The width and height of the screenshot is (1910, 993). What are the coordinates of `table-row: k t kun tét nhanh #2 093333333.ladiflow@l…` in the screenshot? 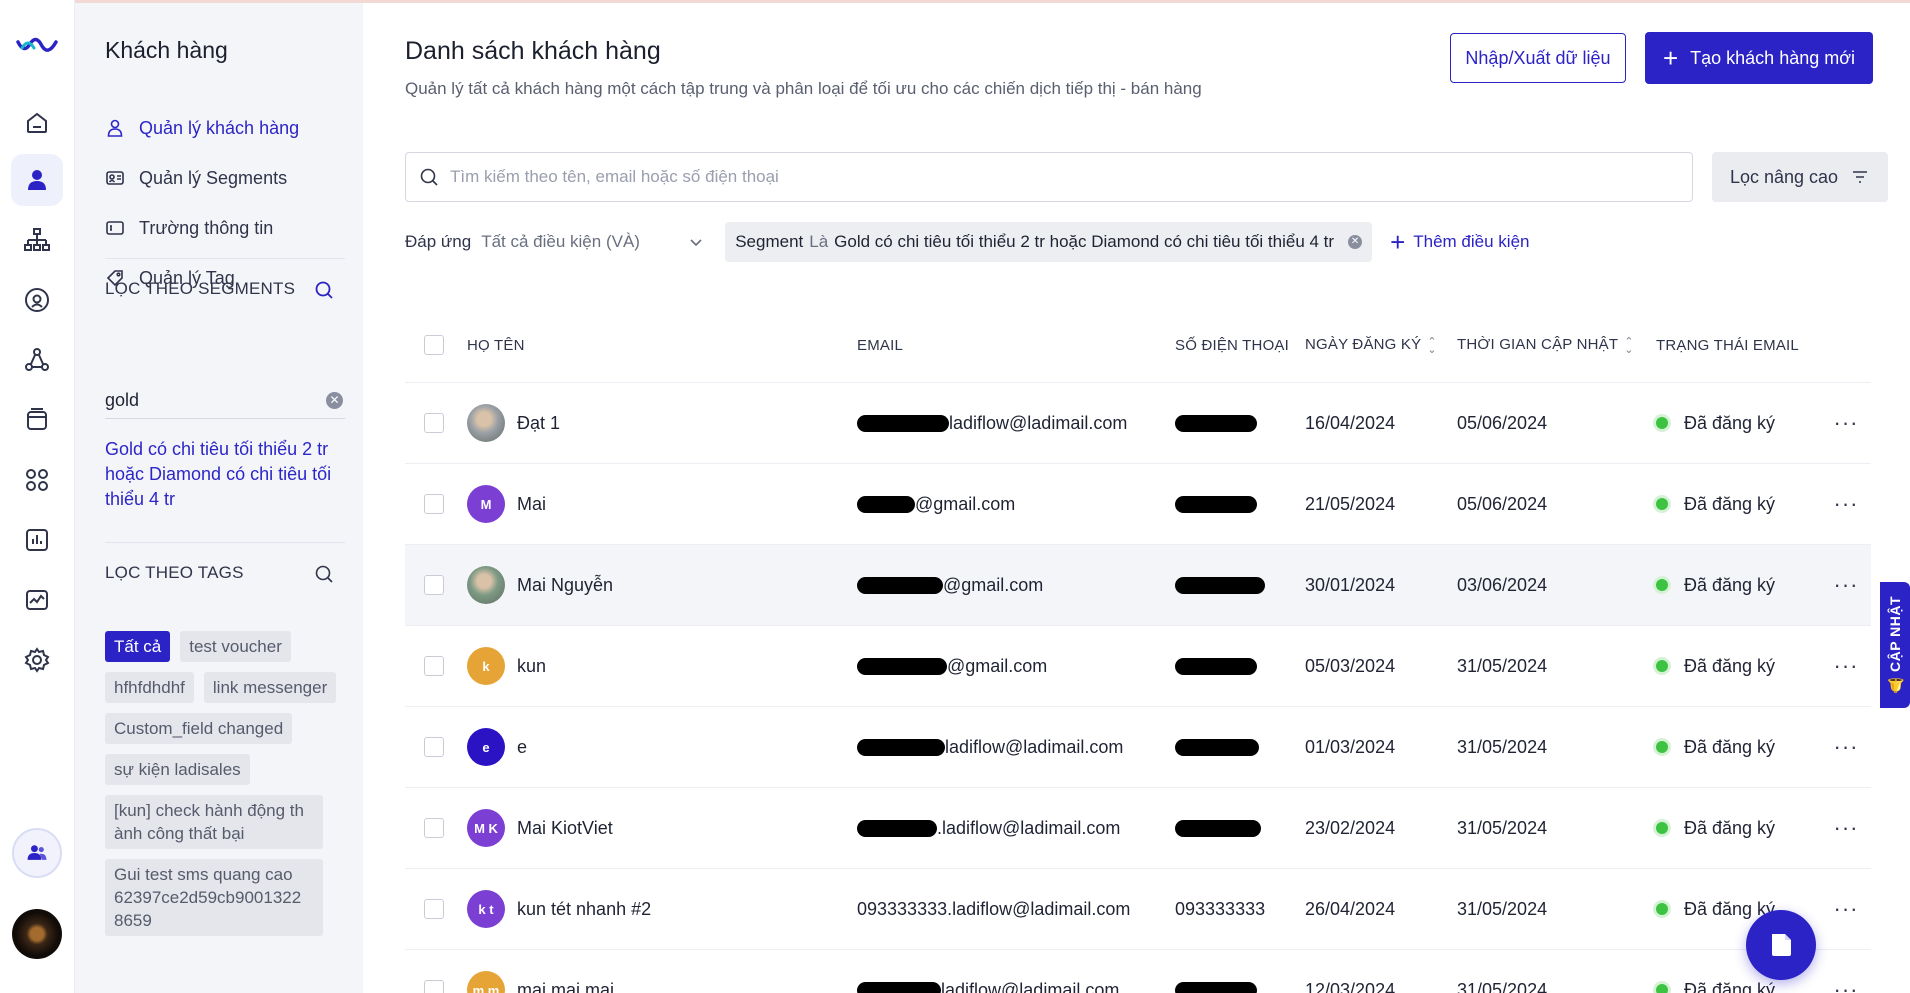 It's located at (1138, 909).